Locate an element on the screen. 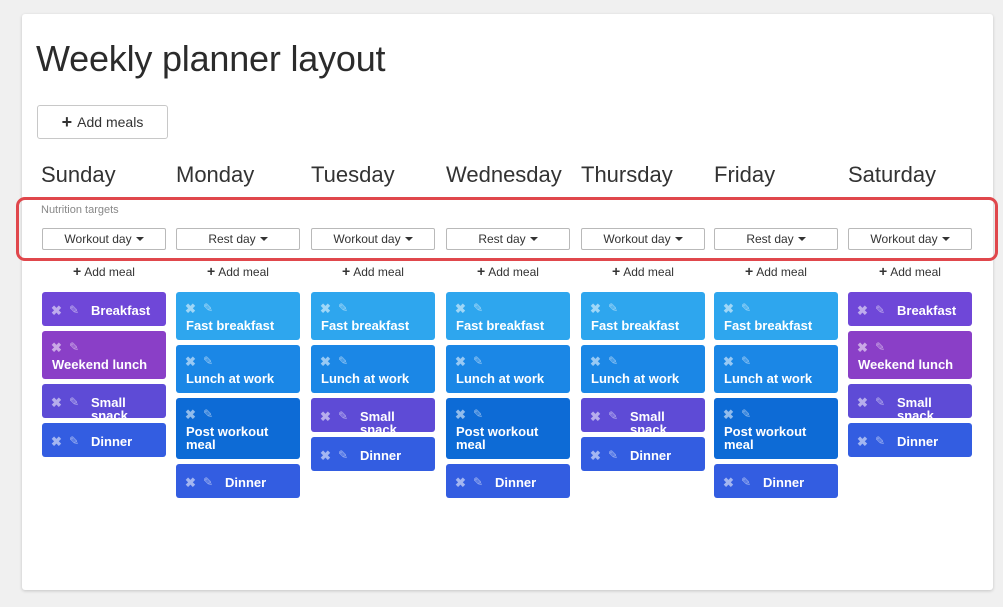 The width and height of the screenshot is (1003, 607). meal-label: Post workout meal is located at coordinates (497, 438).